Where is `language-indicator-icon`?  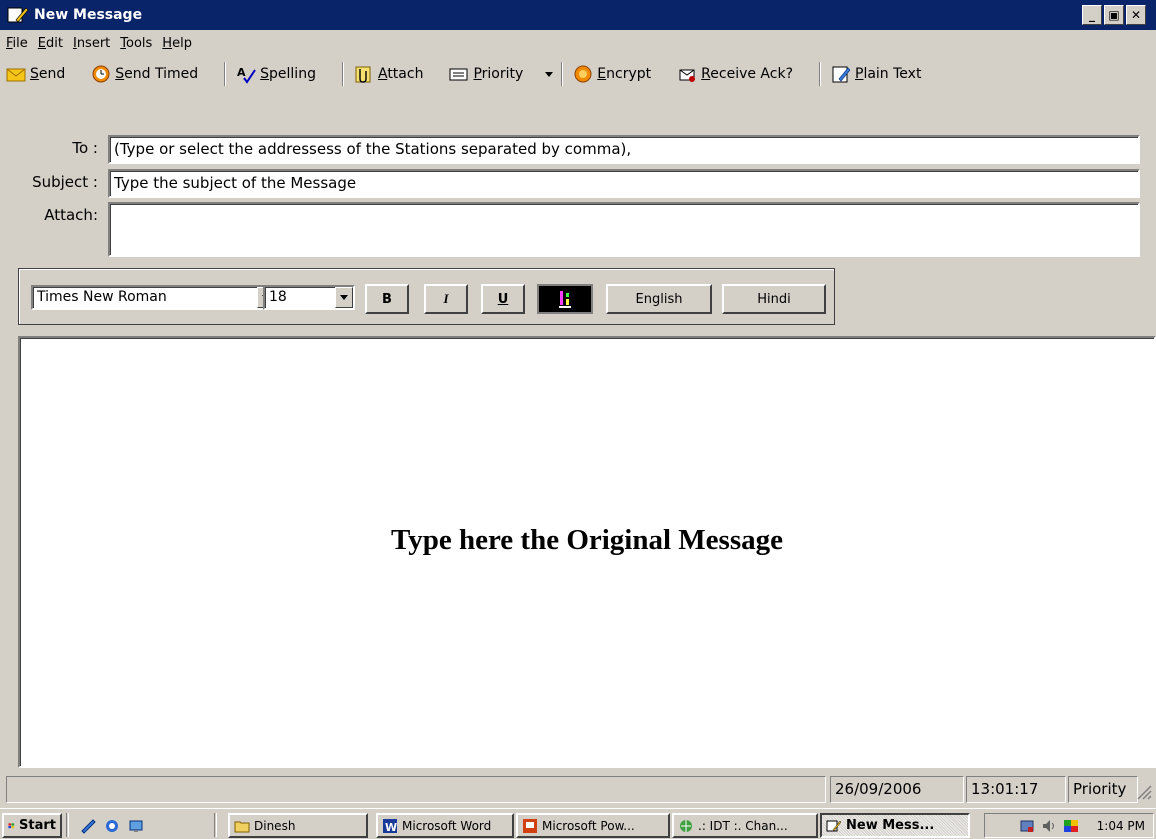 language-indicator-icon is located at coordinates (1071, 826).